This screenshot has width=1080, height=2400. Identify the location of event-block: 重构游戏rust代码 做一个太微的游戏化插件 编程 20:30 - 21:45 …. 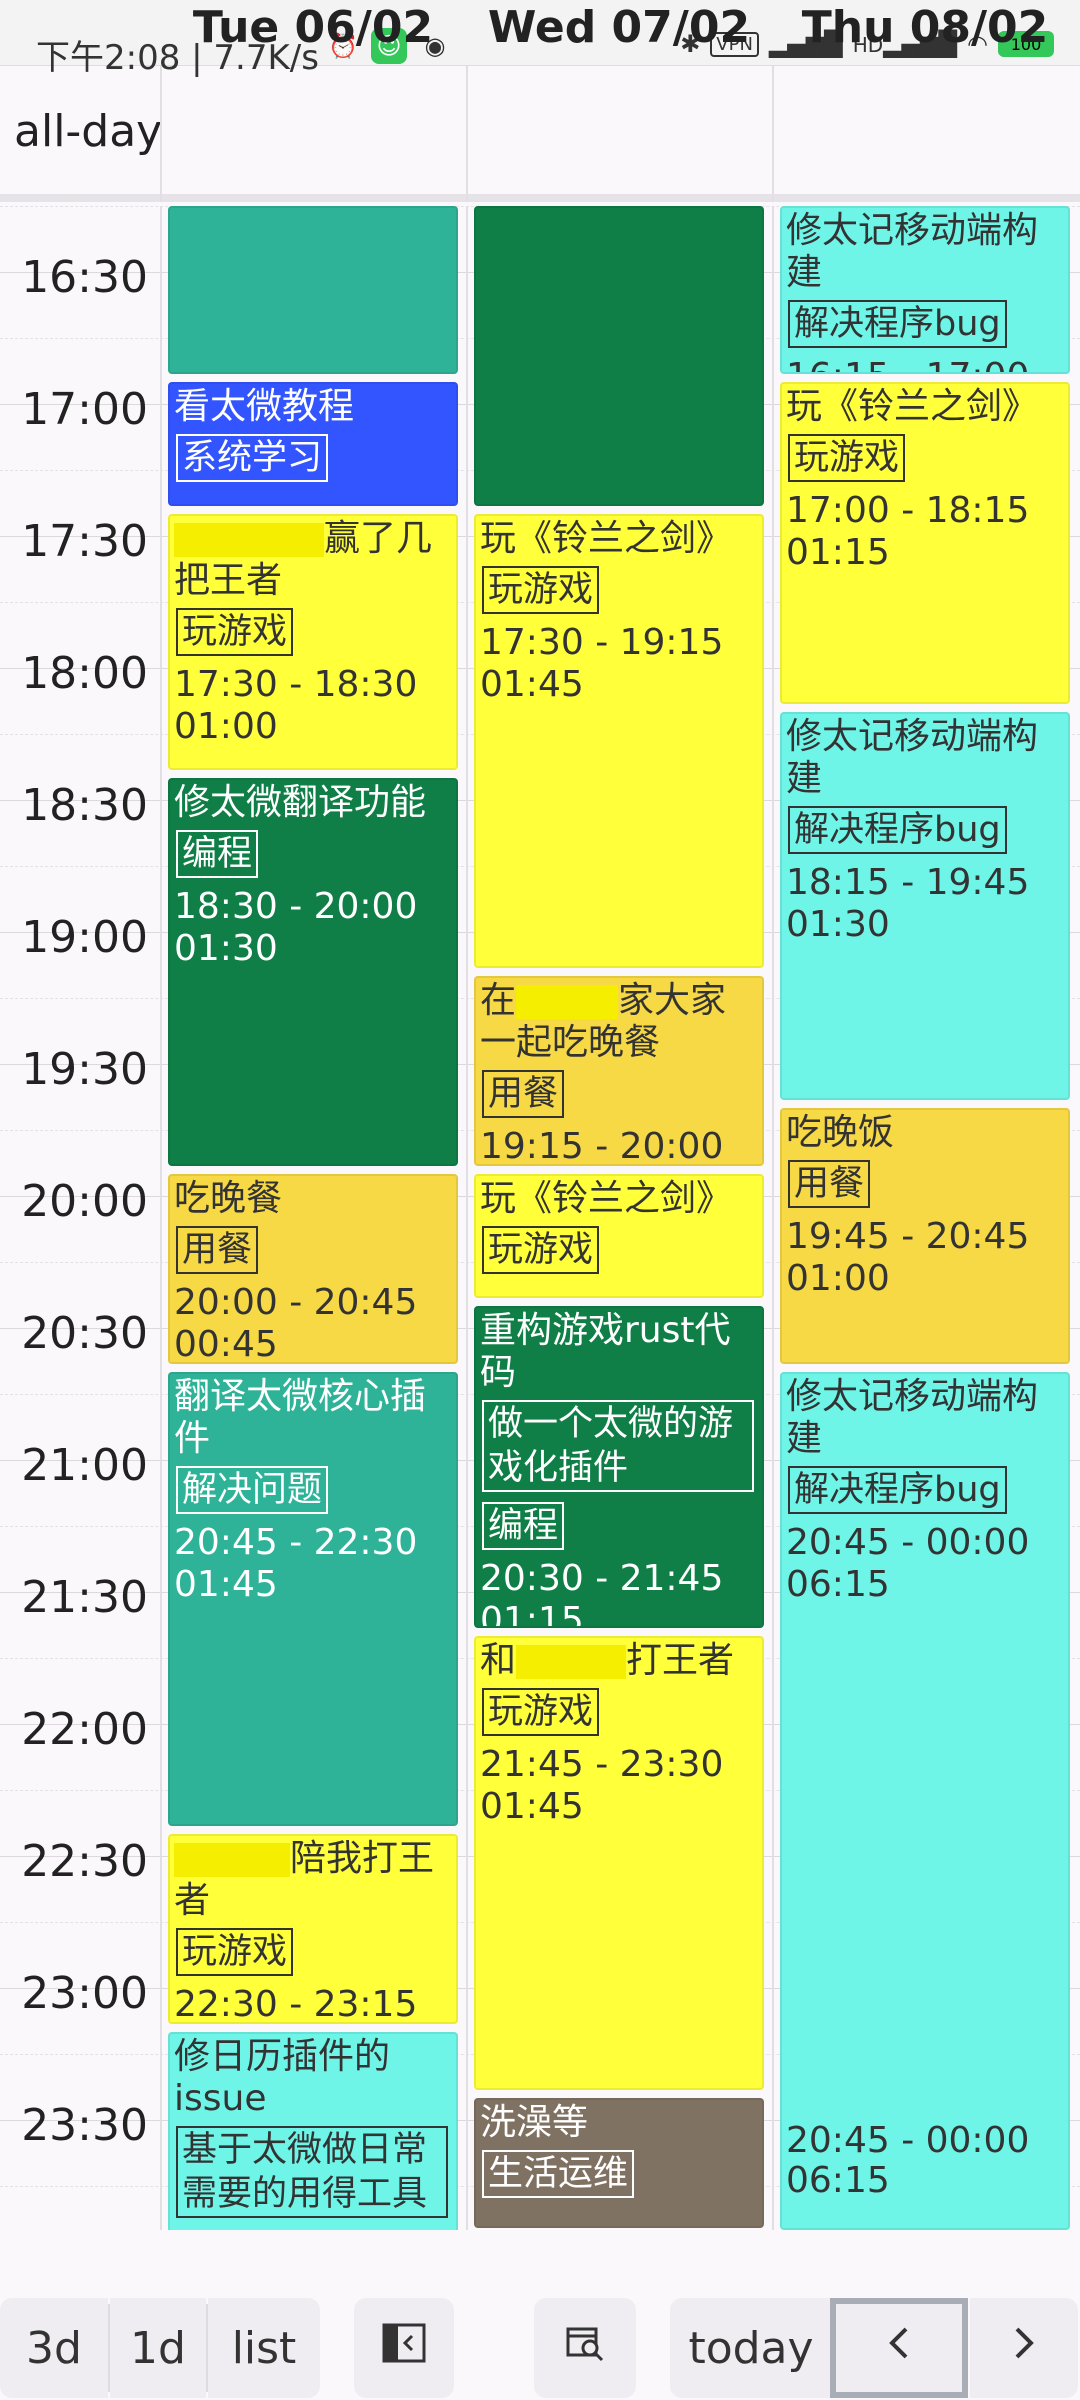
(619, 1467).